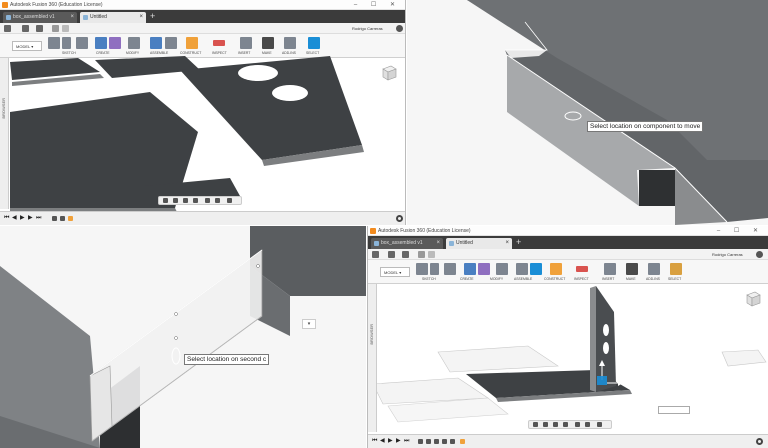 The image size is (768, 448). What do you see at coordinates (602, 380) in the screenshot?
I see `move-gizmo-center` at bounding box center [602, 380].